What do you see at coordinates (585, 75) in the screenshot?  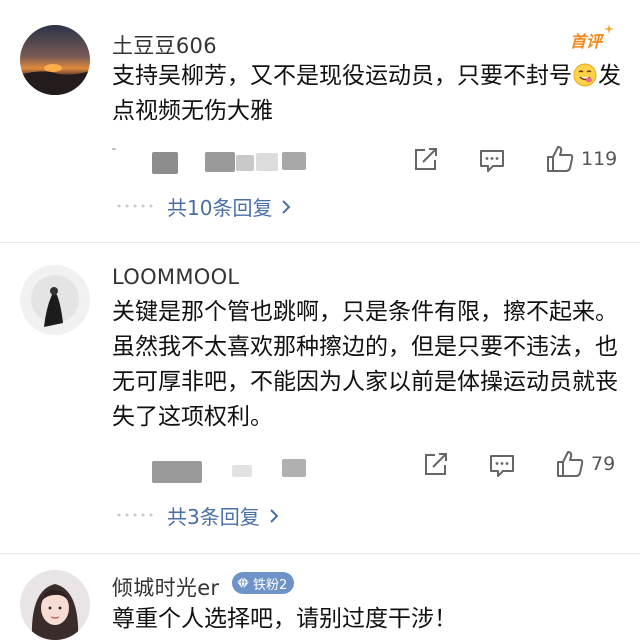 I see `yummy-emoji-icon` at bounding box center [585, 75].